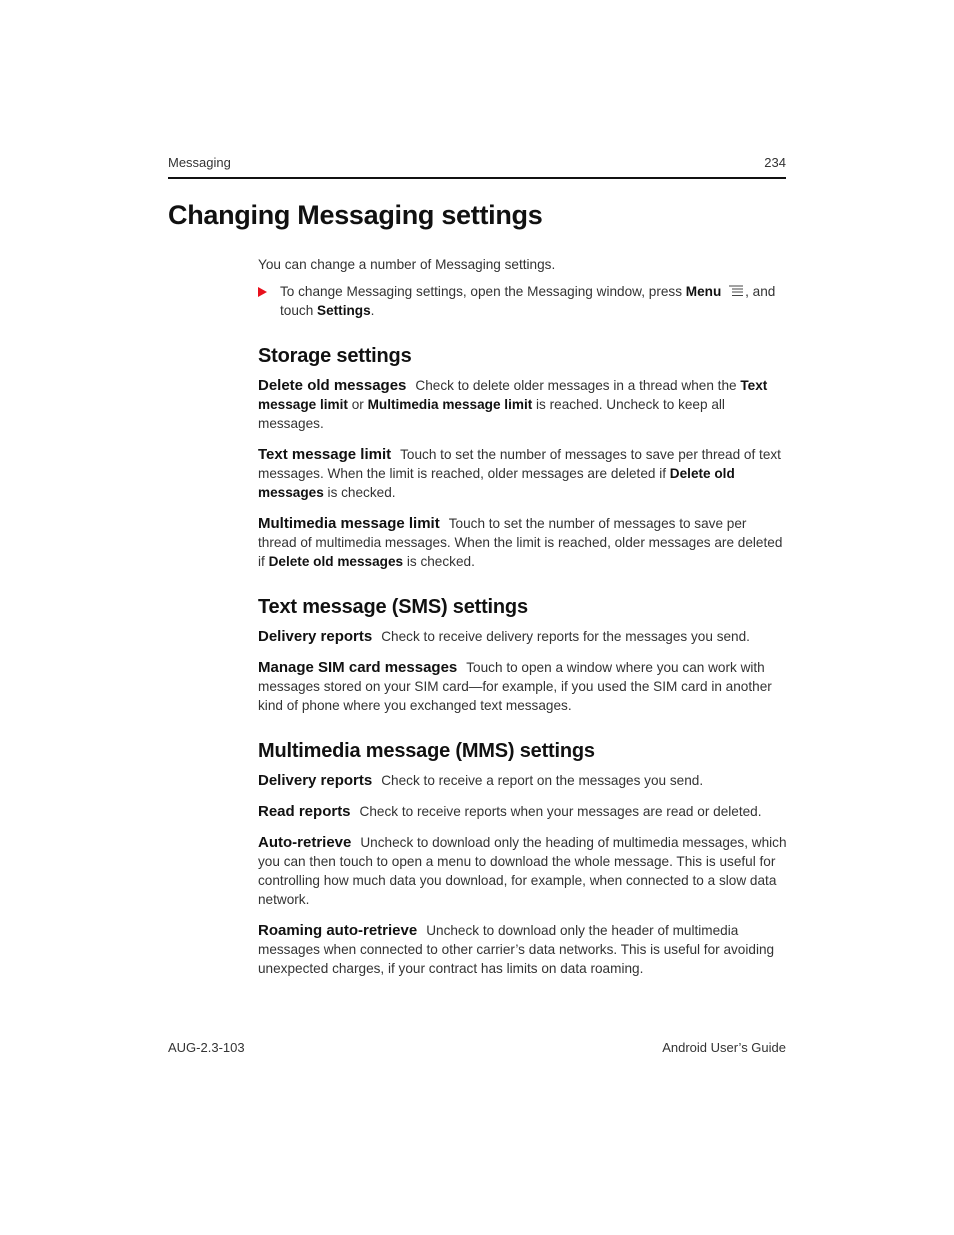  What do you see at coordinates (736, 290) in the screenshot?
I see `menu-icon` at bounding box center [736, 290].